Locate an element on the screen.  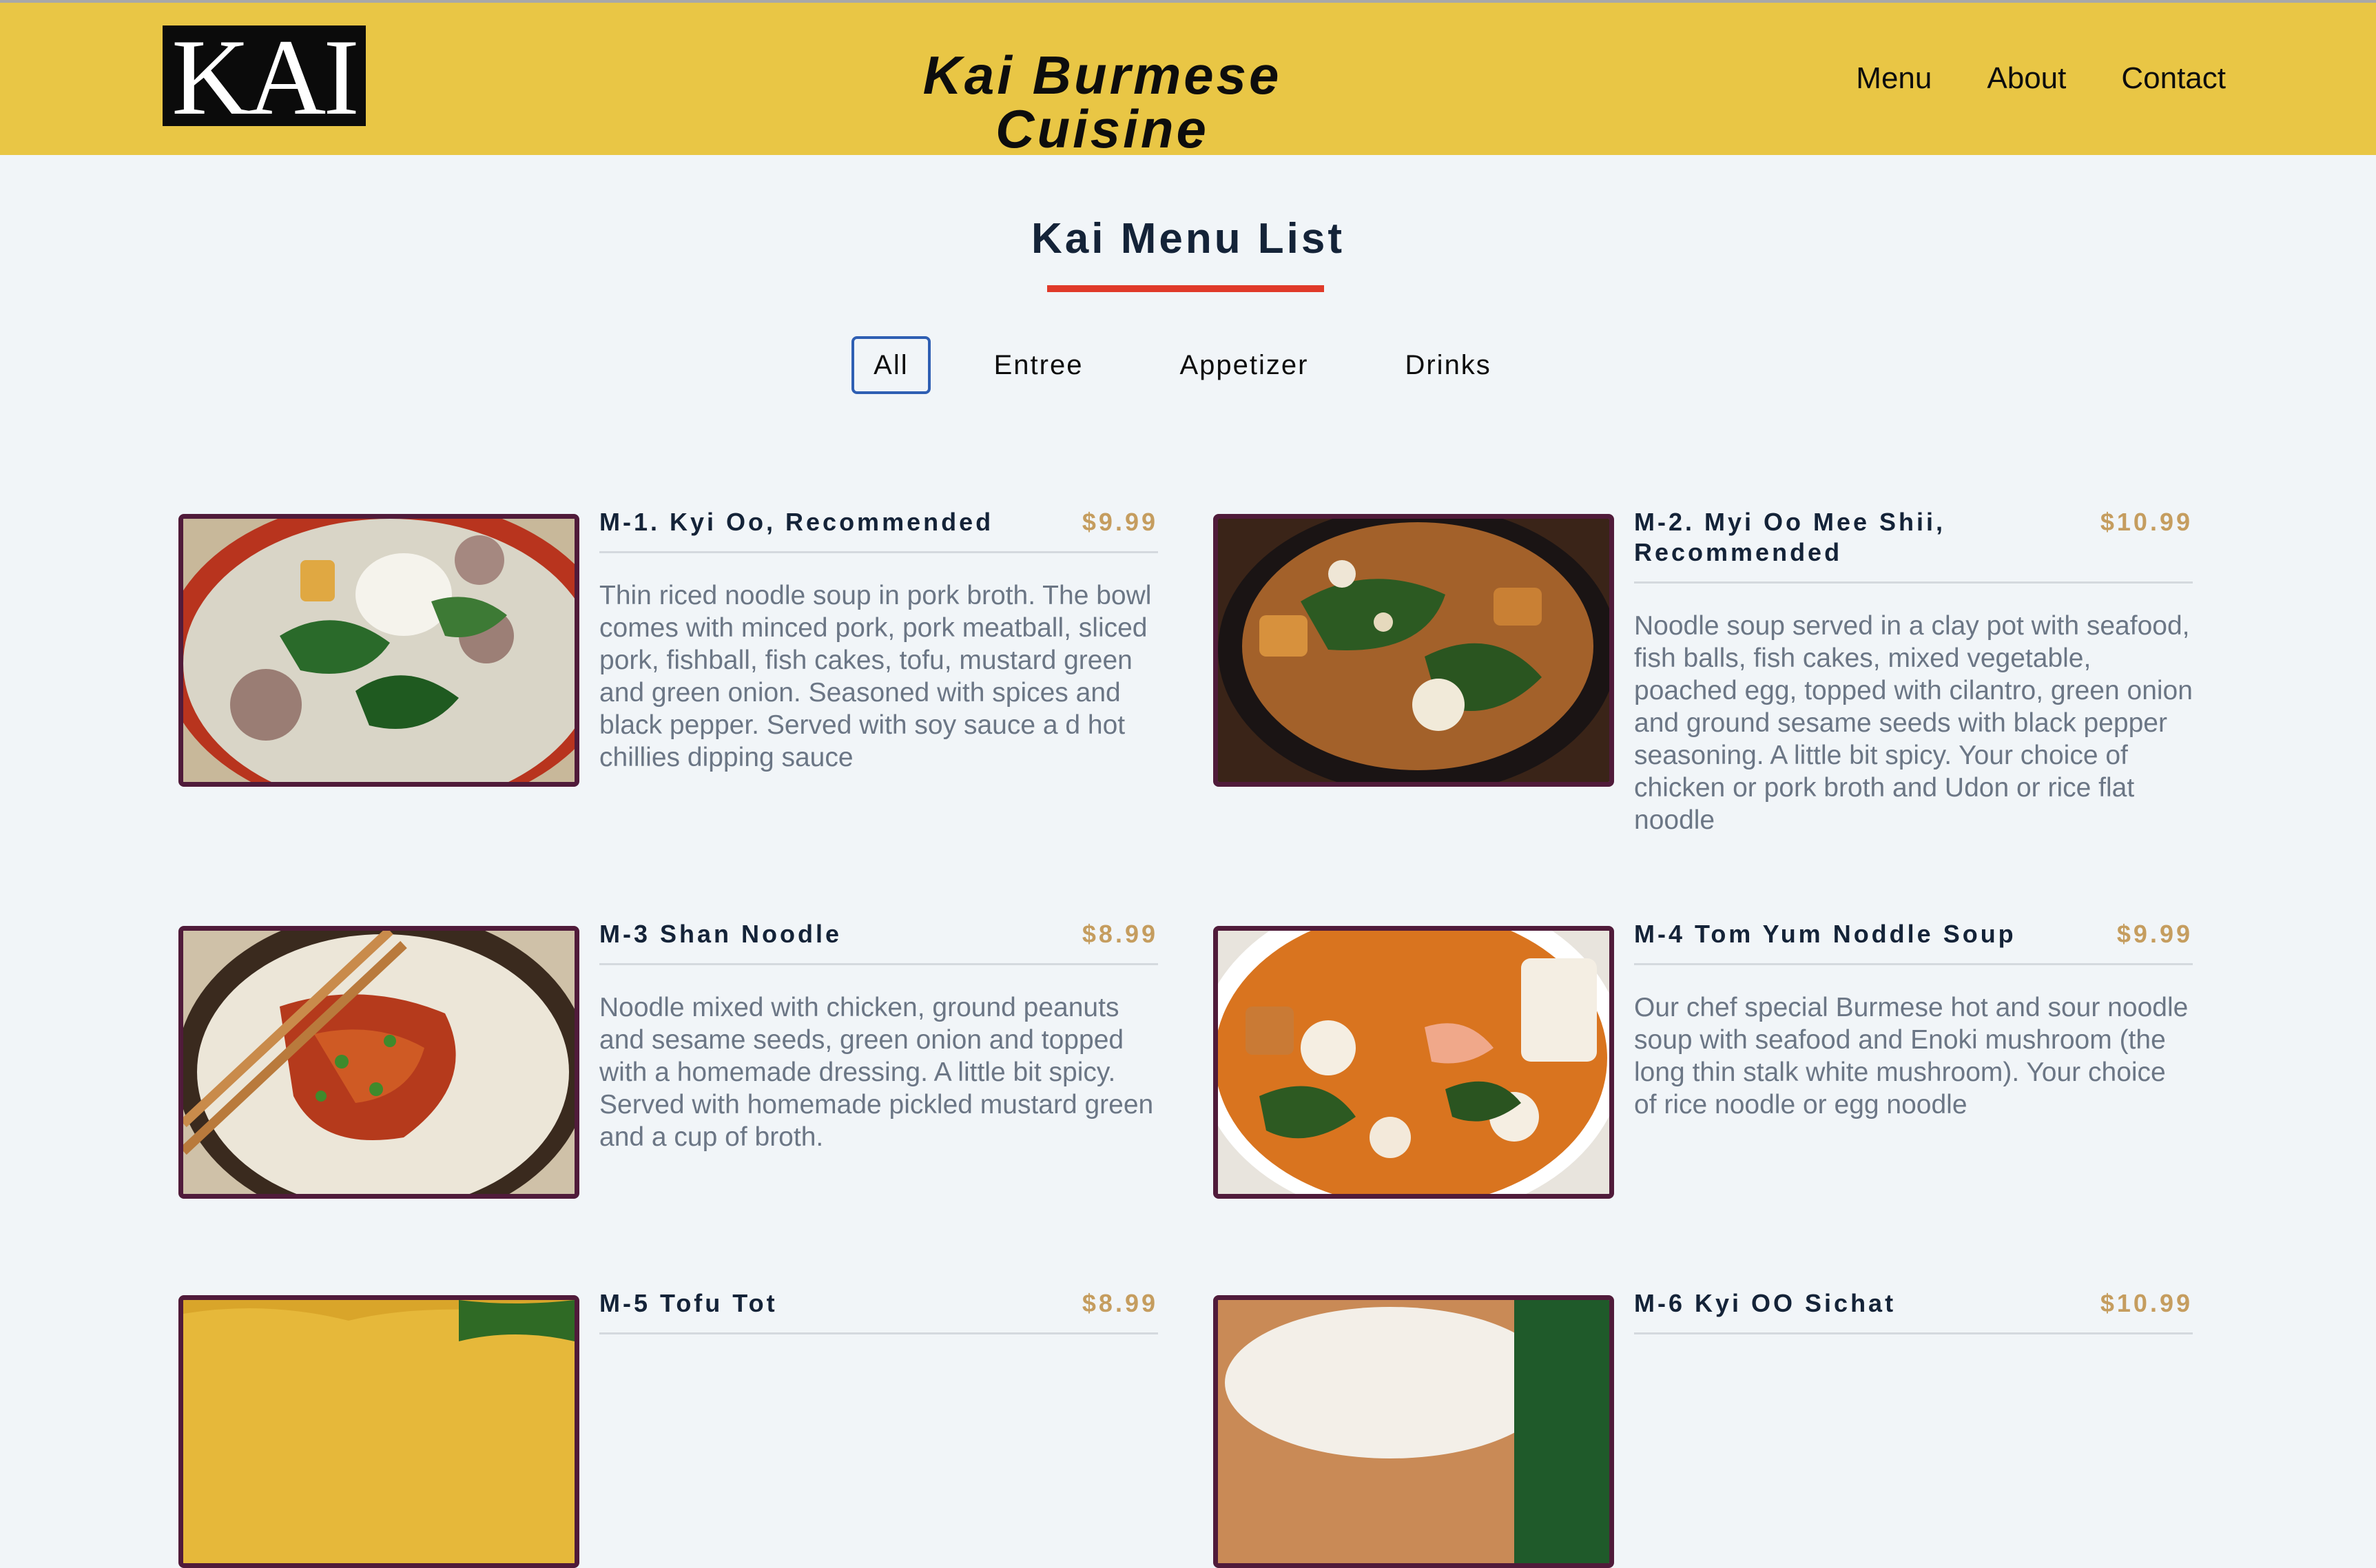
logo-text: KAI is located at coordinates (266, 77).